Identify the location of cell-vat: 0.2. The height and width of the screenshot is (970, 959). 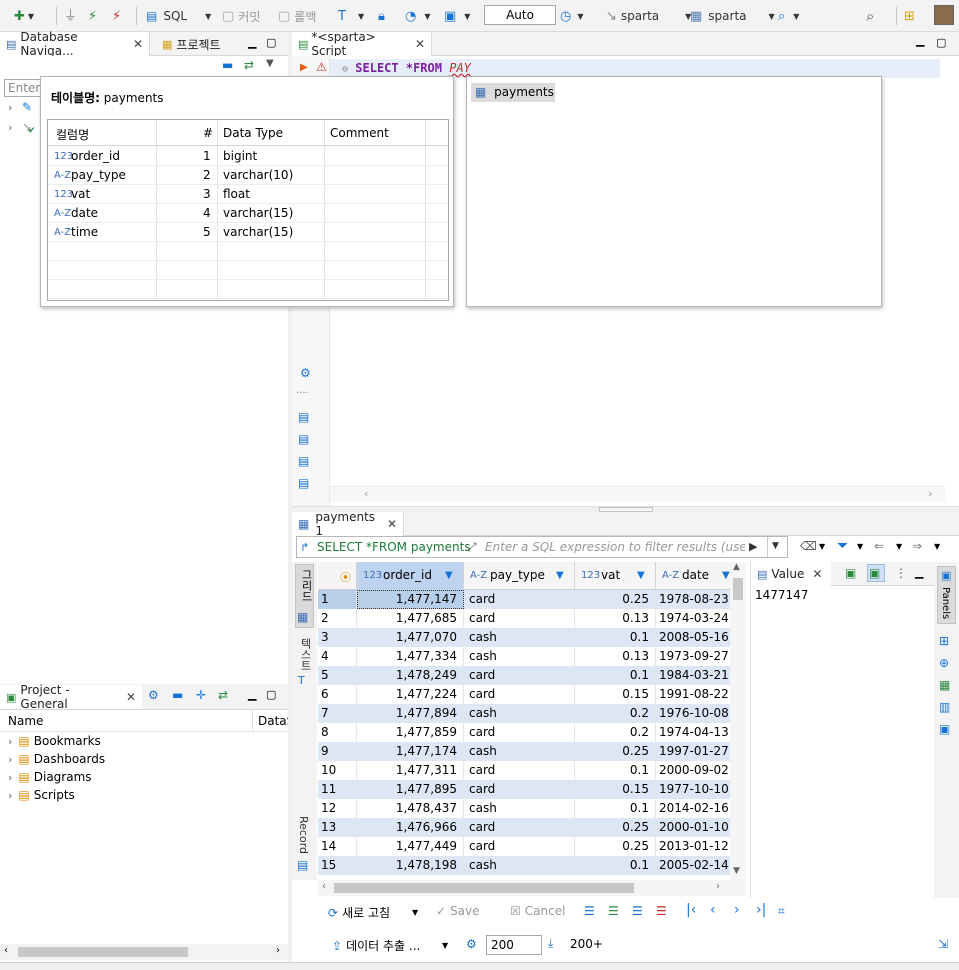
(615, 713).